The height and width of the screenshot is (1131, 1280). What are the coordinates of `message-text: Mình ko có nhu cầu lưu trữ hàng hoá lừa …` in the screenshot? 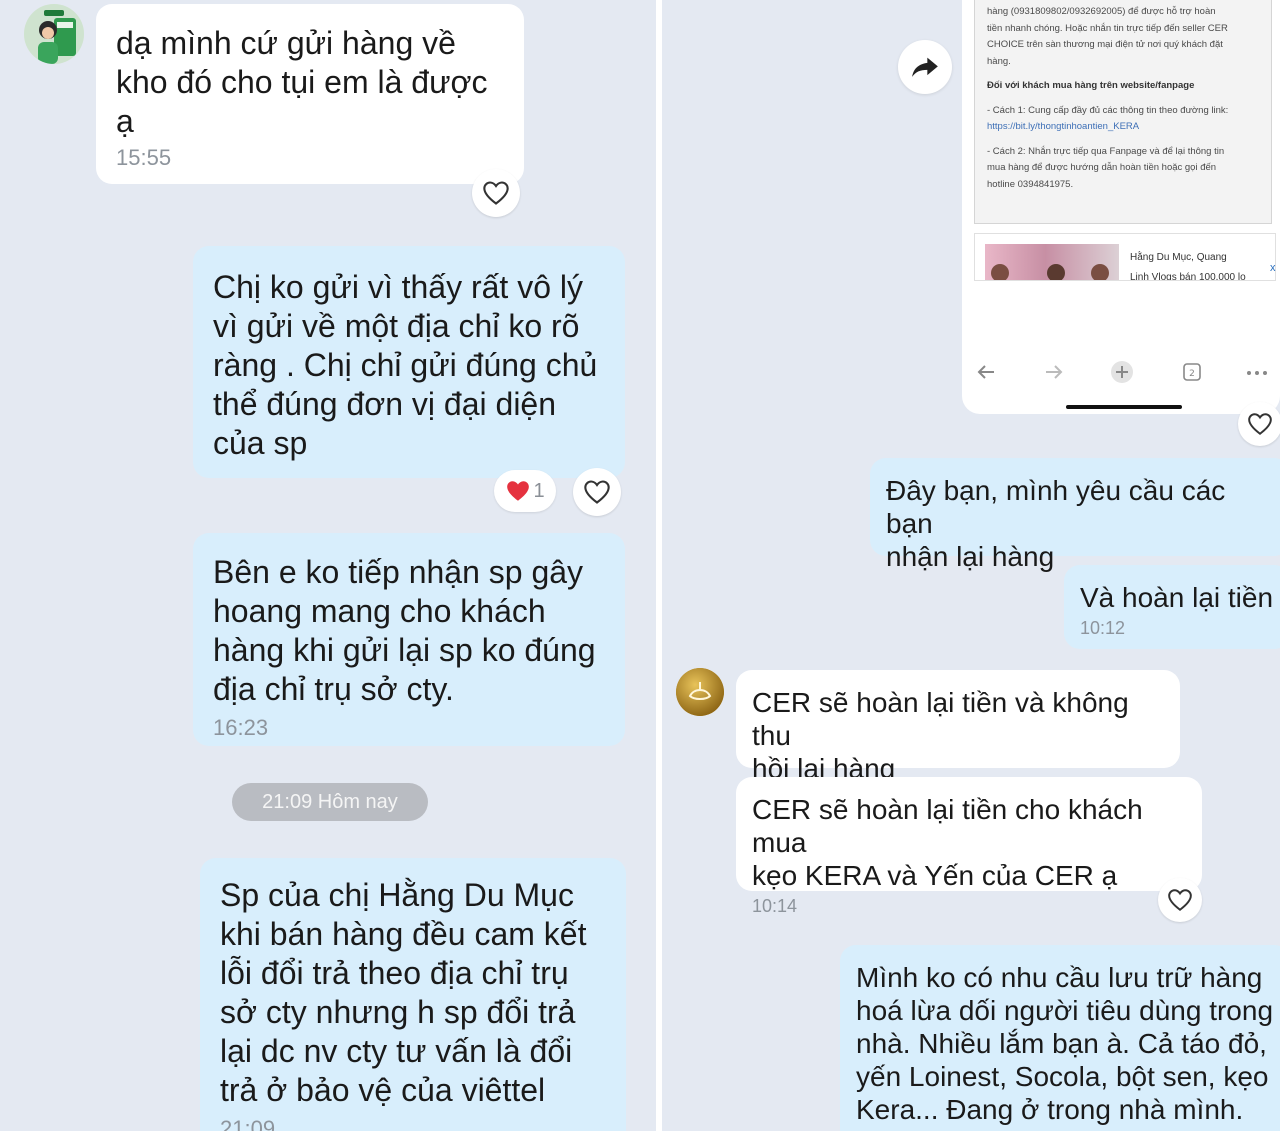 It's located at (1065, 1043).